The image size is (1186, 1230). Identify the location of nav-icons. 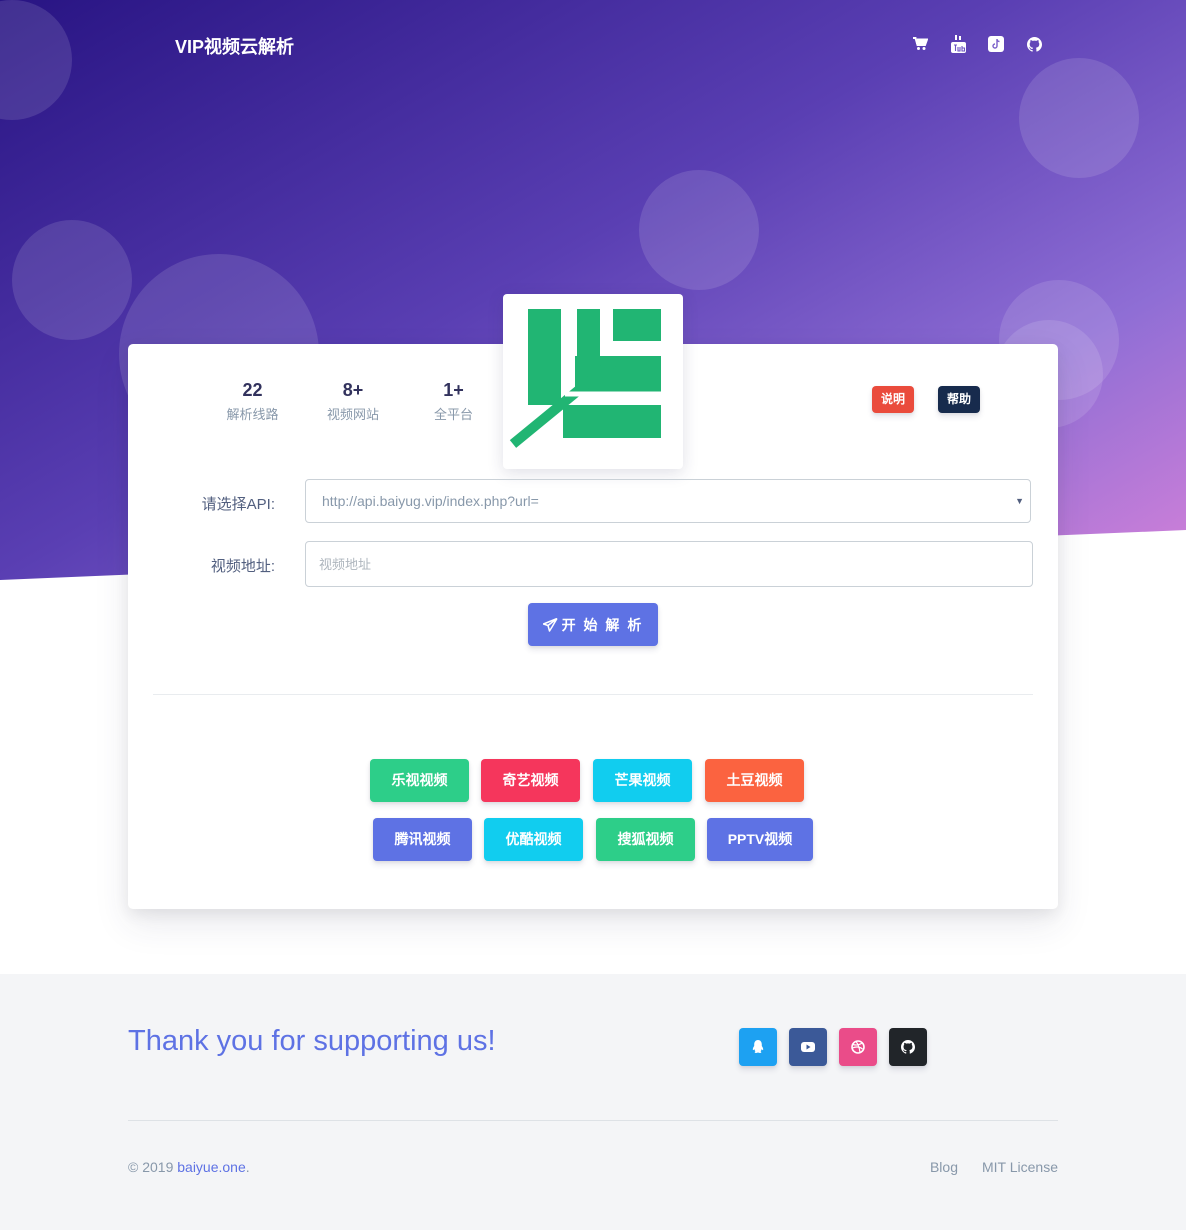
(977, 44).